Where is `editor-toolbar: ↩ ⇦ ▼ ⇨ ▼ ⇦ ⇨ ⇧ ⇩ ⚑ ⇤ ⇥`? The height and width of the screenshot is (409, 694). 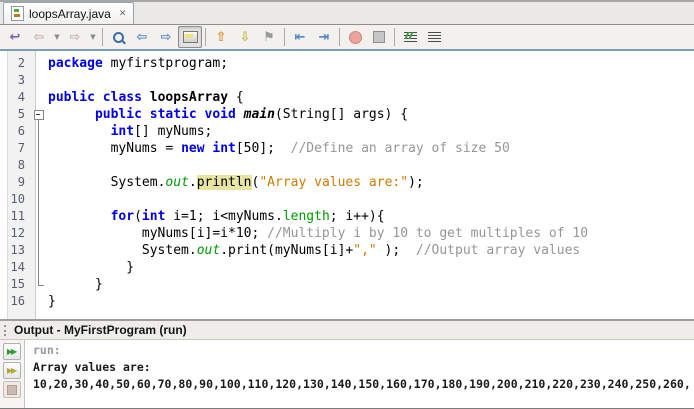
editor-toolbar: ↩ ⇦ ▼ ⇨ ▼ ⇦ ⇨ ⇧ ⇩ ⚑ ⇤ ⇥ is located at coordinates (347, 38).